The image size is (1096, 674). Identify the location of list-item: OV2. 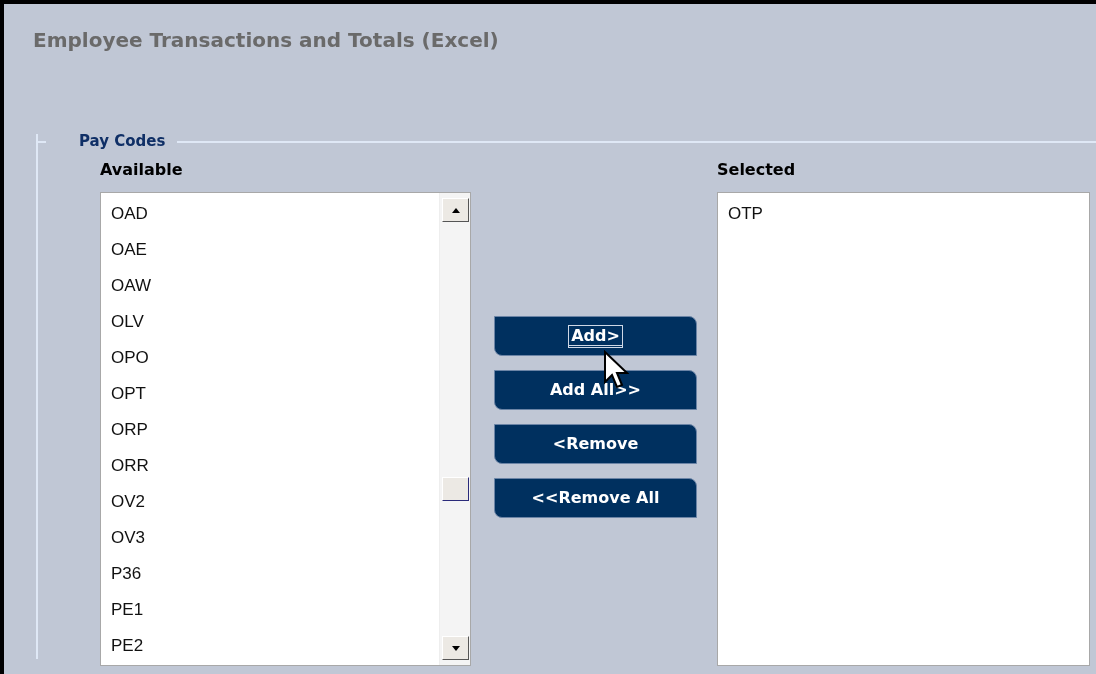
(128, 501).